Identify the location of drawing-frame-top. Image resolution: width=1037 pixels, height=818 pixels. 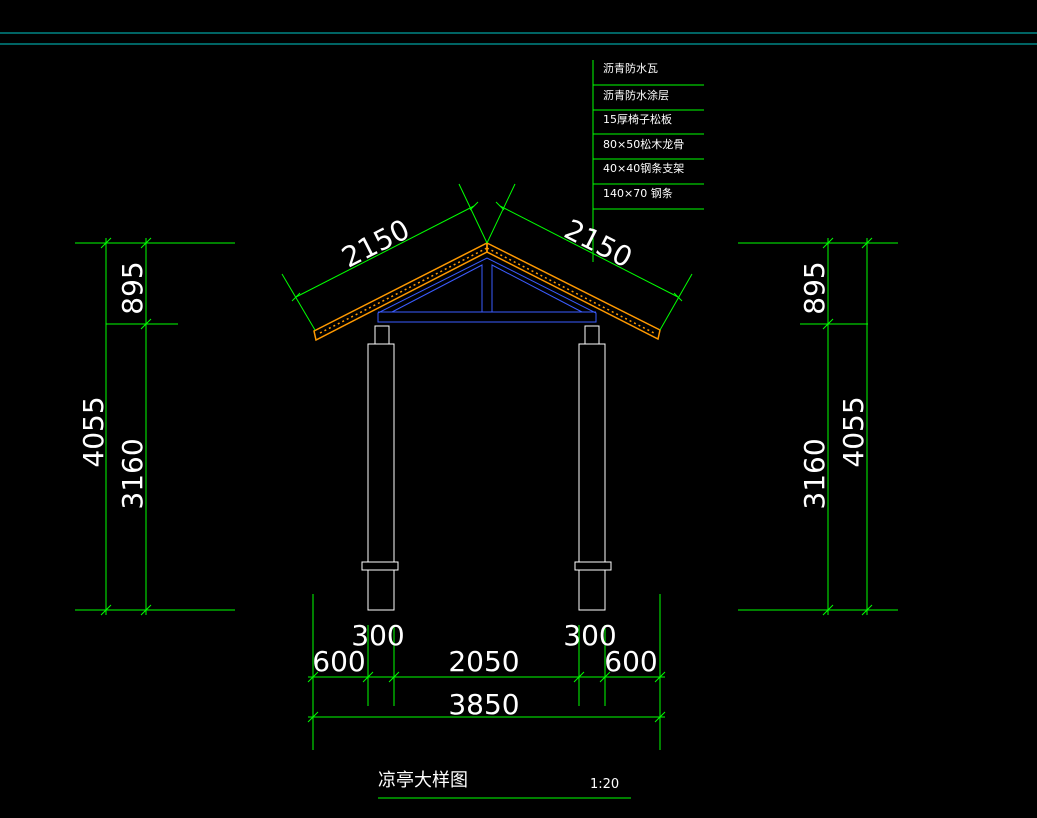
(518, 38).